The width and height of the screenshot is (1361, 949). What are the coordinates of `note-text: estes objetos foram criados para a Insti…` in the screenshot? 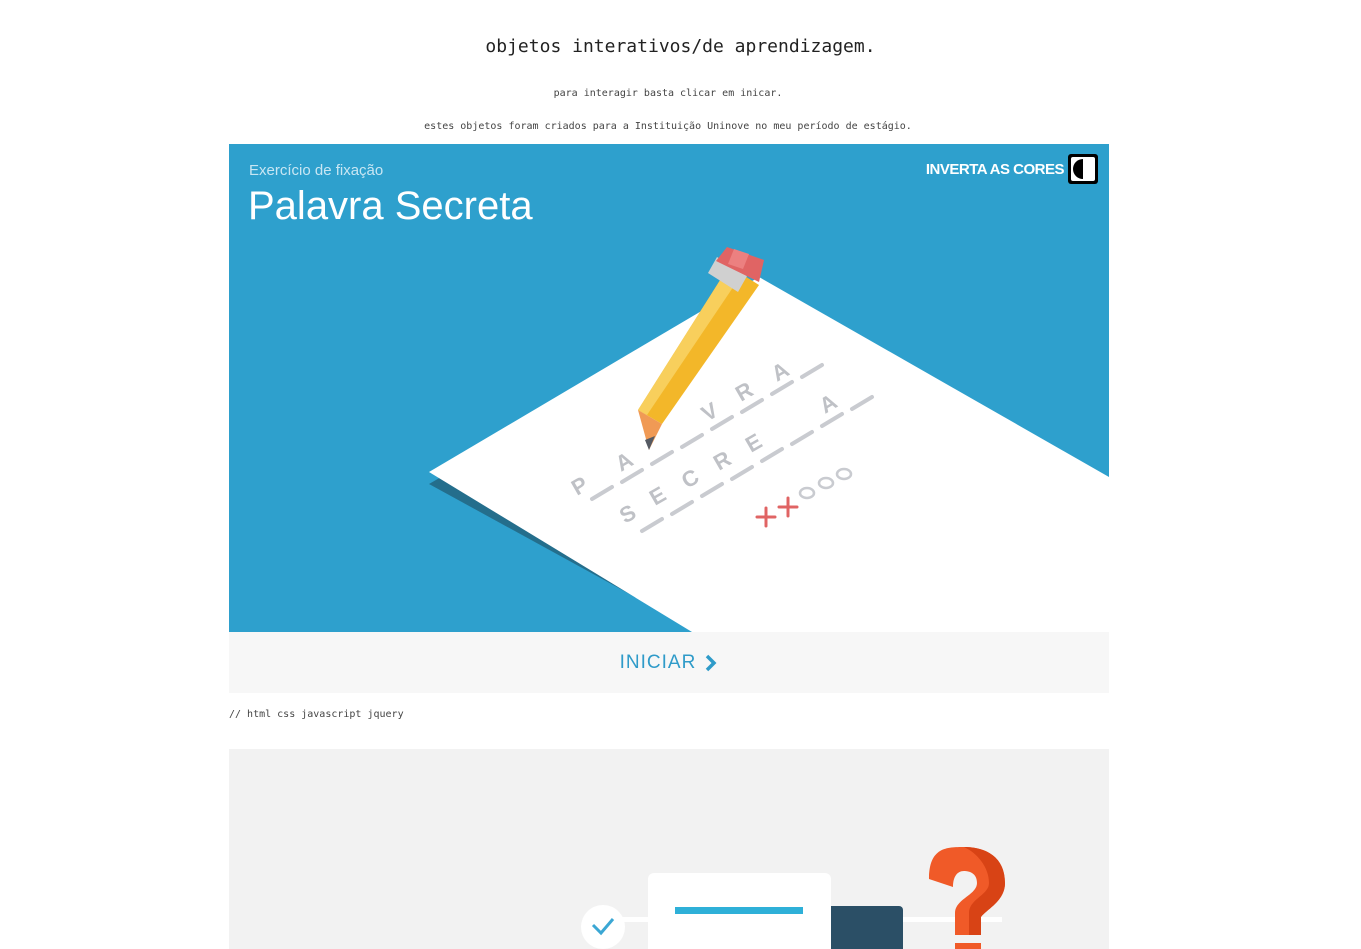 It's located at (668, 126).